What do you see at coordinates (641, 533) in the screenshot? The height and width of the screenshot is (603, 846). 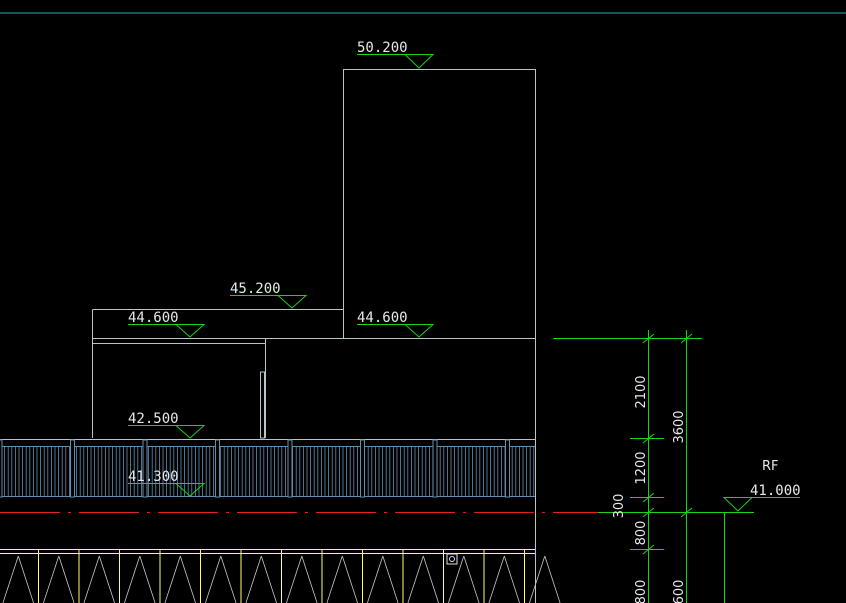 I see `dim-800: 800` at bounding box center [641, 533].